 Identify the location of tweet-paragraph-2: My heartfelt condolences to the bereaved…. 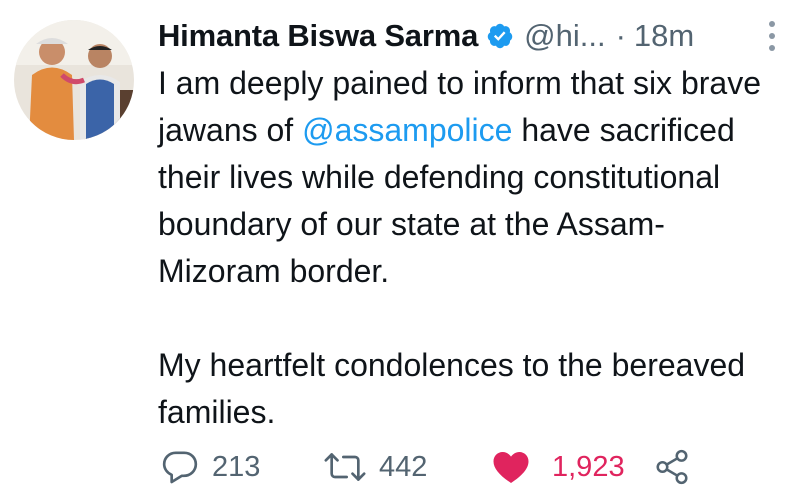
(452, 388).